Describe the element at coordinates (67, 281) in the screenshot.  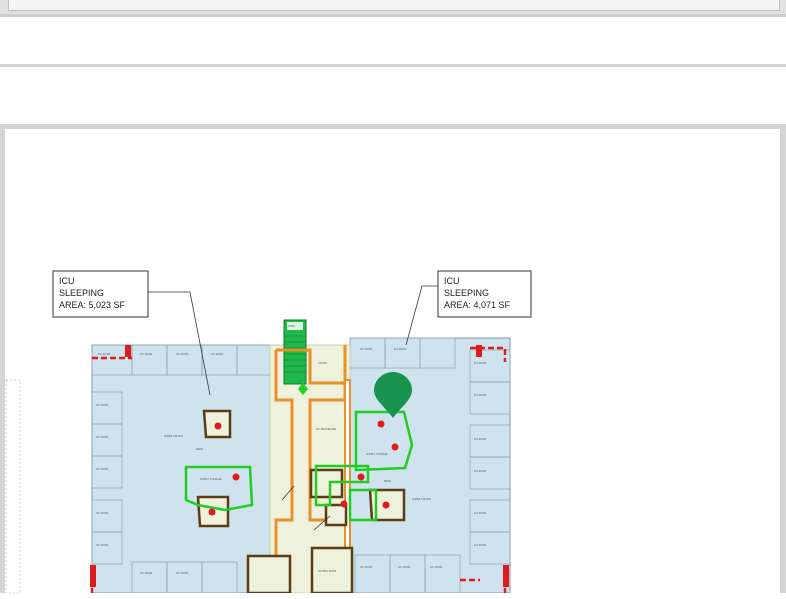
I see `left-callout-line1: ICU` at that location.